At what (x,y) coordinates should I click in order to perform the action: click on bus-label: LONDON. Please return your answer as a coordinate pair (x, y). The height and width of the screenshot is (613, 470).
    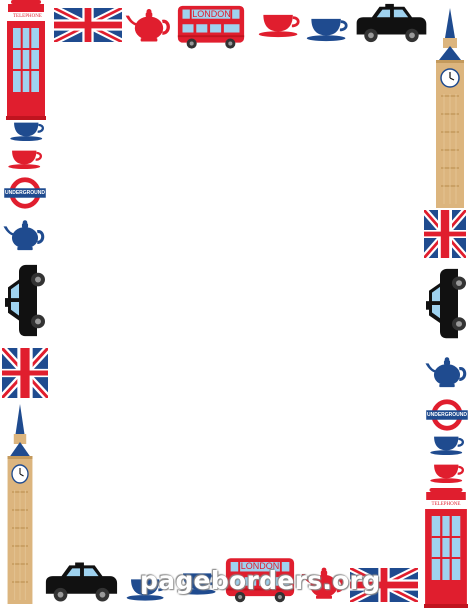
    Looking at the image, I should click on (211, 14).